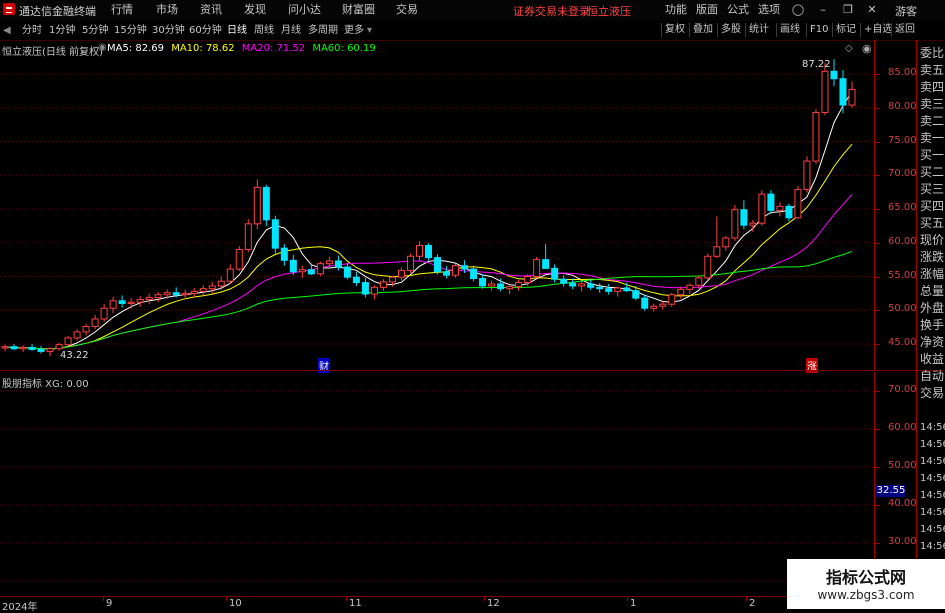 This screenshot has height=613, width=945. I want to click on price-axis-tick, so click(877, 277).